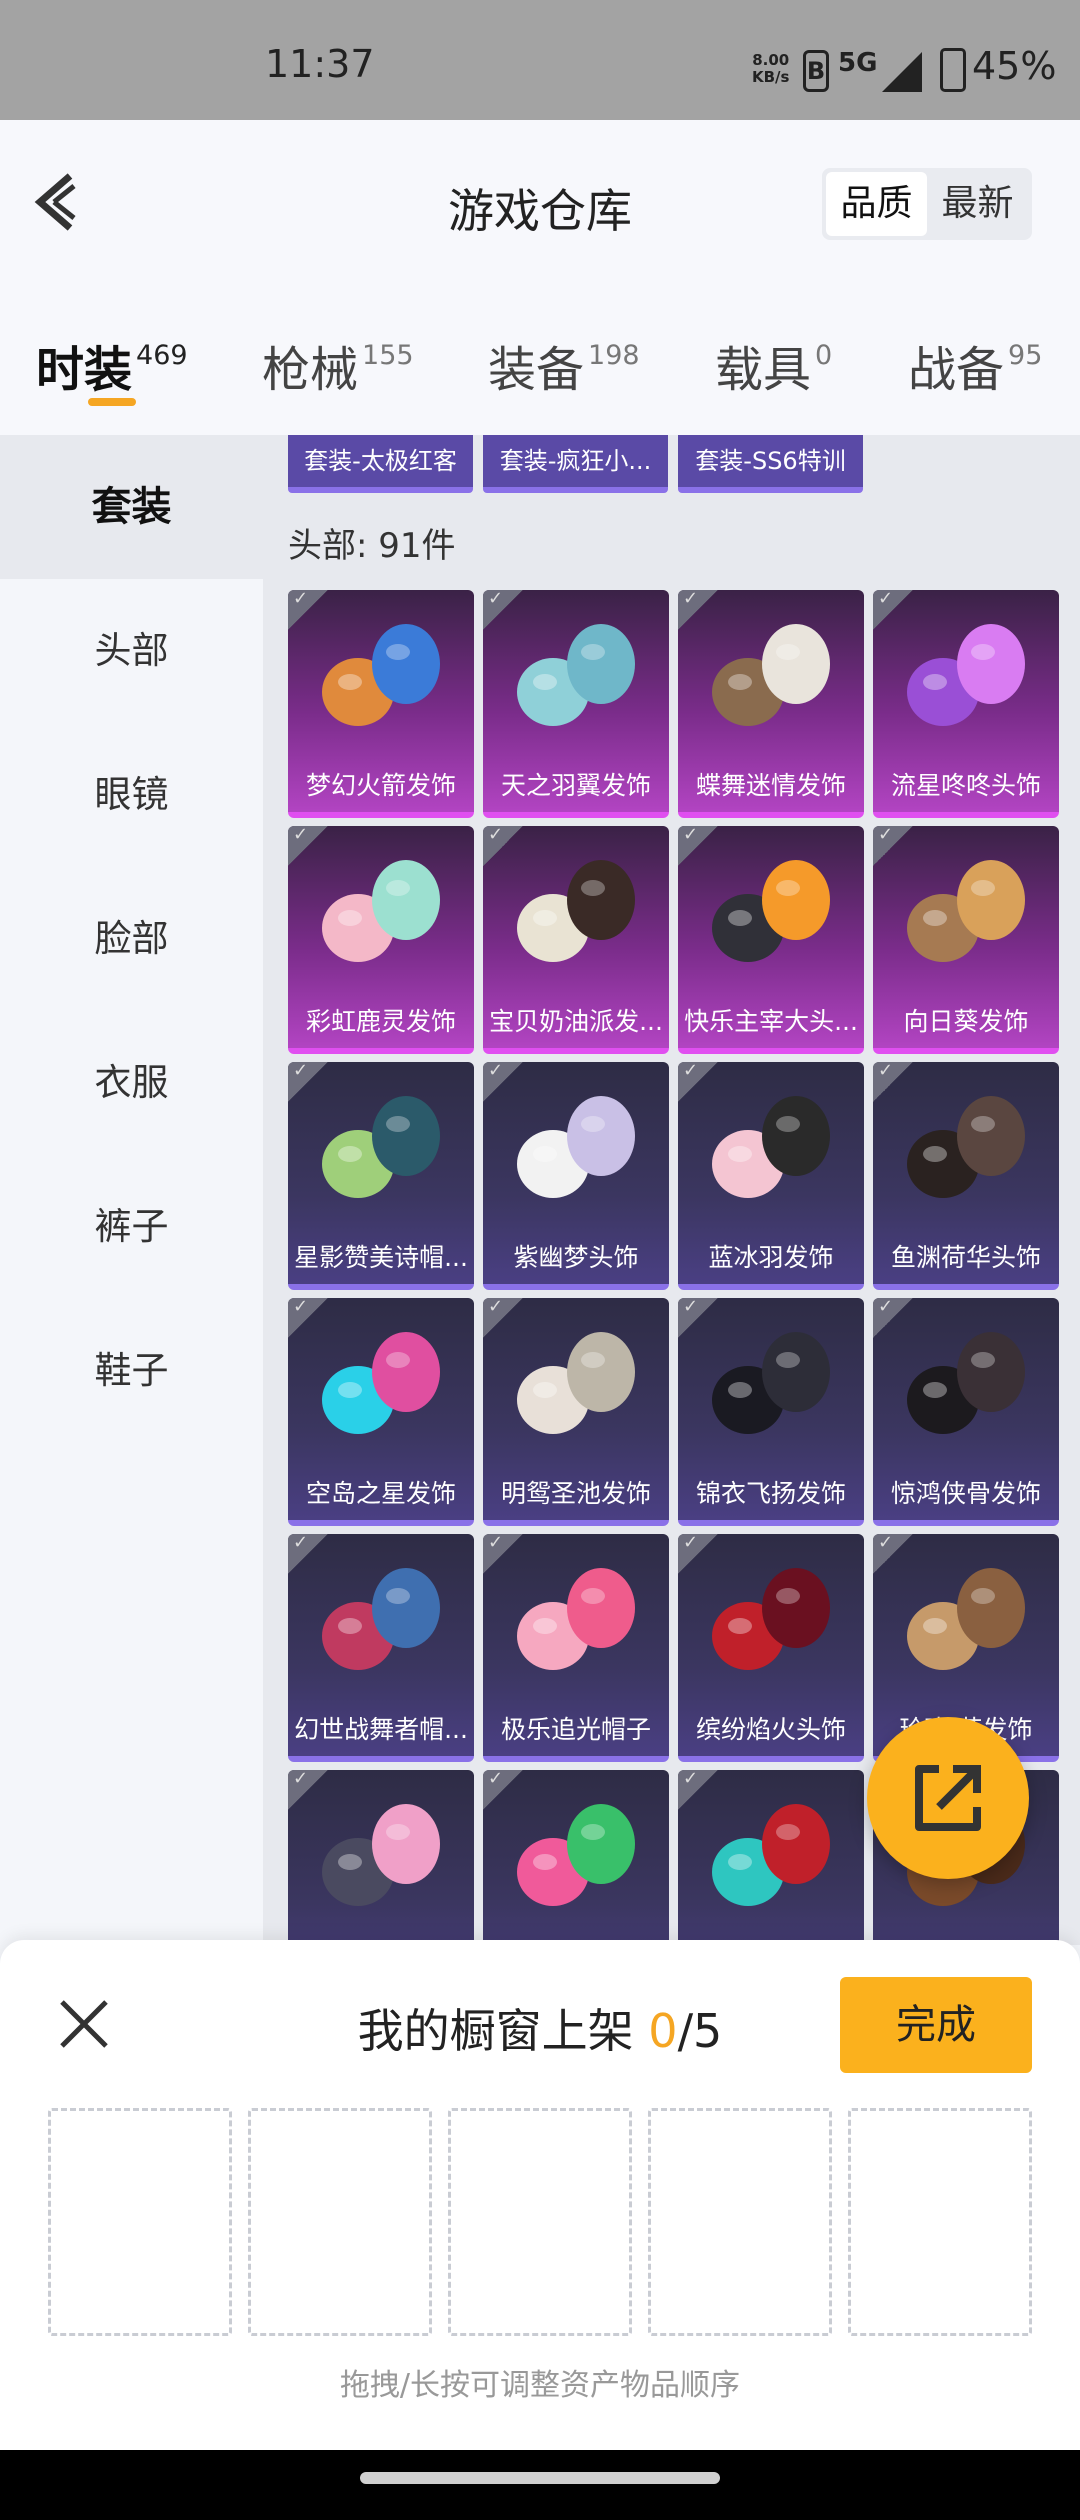 The height and width of the screenshot is (2520, 1080). What do you see at coordinates (131, 795) in the screenshot?
I see `sidebar-item-glasses: 眼镜` at bounding box center [131, 795].